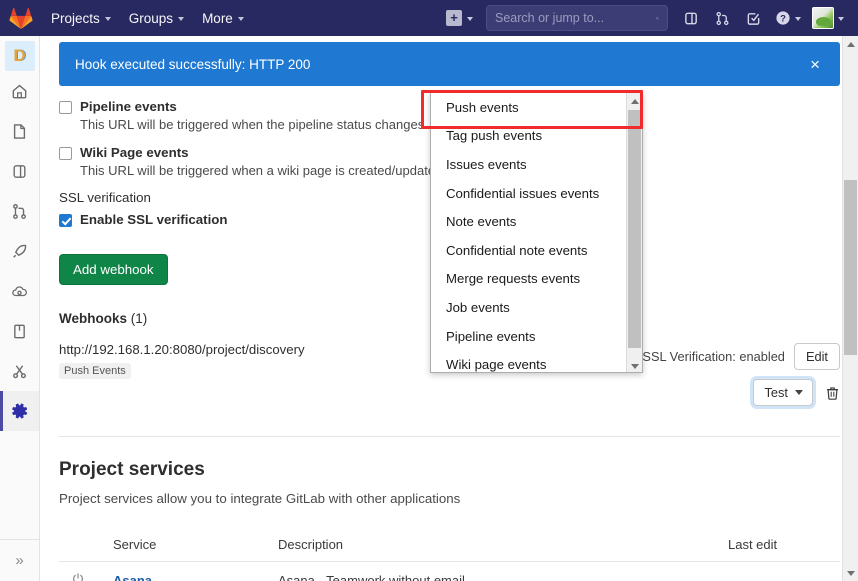 Image resolution: width=858 pixels, height=581 pixels. I want to click on service-description-cell: Asana - Teamwork without email, so click(371, 577).